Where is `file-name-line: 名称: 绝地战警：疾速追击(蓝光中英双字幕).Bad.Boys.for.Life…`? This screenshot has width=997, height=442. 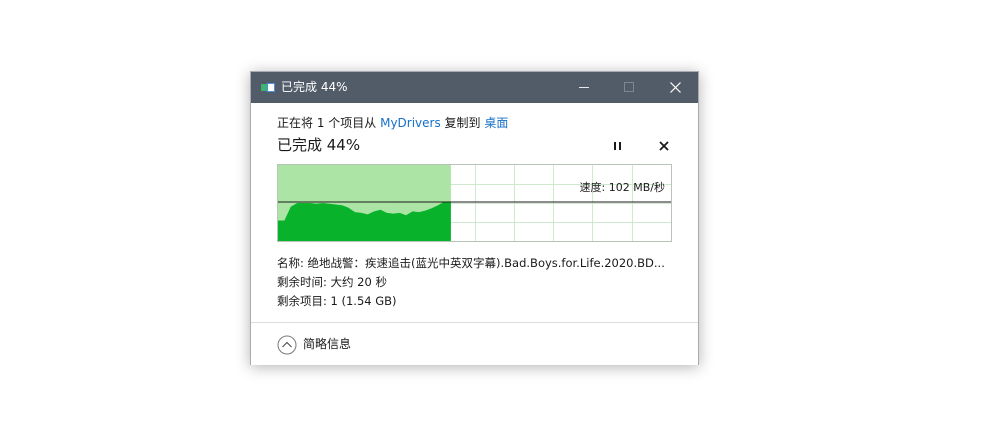
file-name-line: 名称: 绝地战警：疾速追击(蓝光中英双字幕).Bad.Boys.for.Life… is located at coordinates (471, 263).